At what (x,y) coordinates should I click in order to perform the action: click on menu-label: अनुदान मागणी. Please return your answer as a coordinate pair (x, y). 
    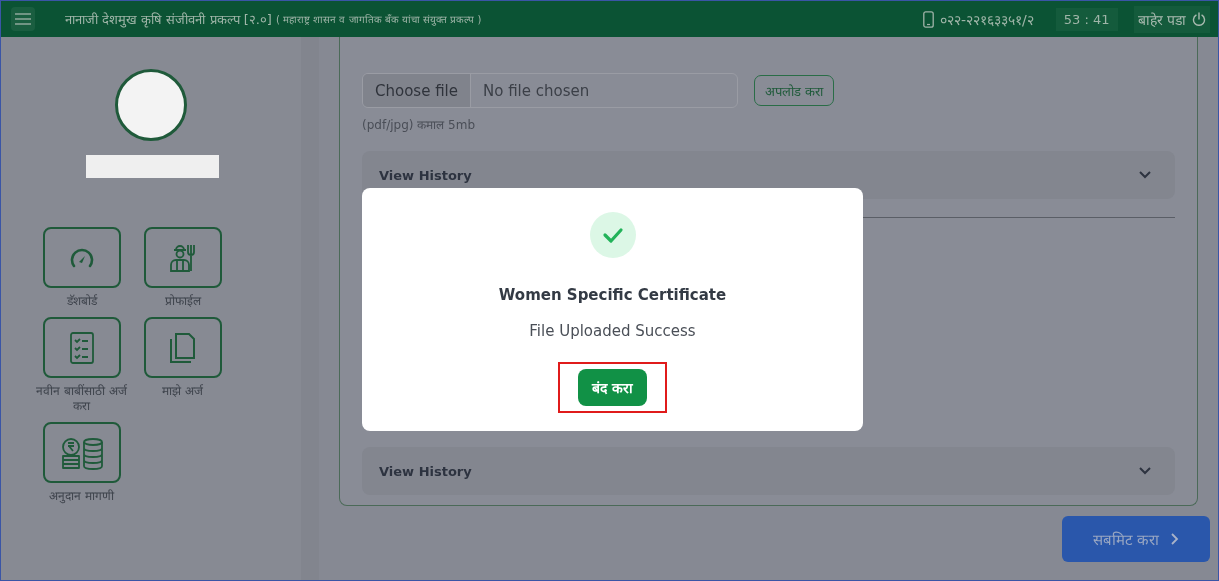
    Looking at the image, I should click on (81, 496).